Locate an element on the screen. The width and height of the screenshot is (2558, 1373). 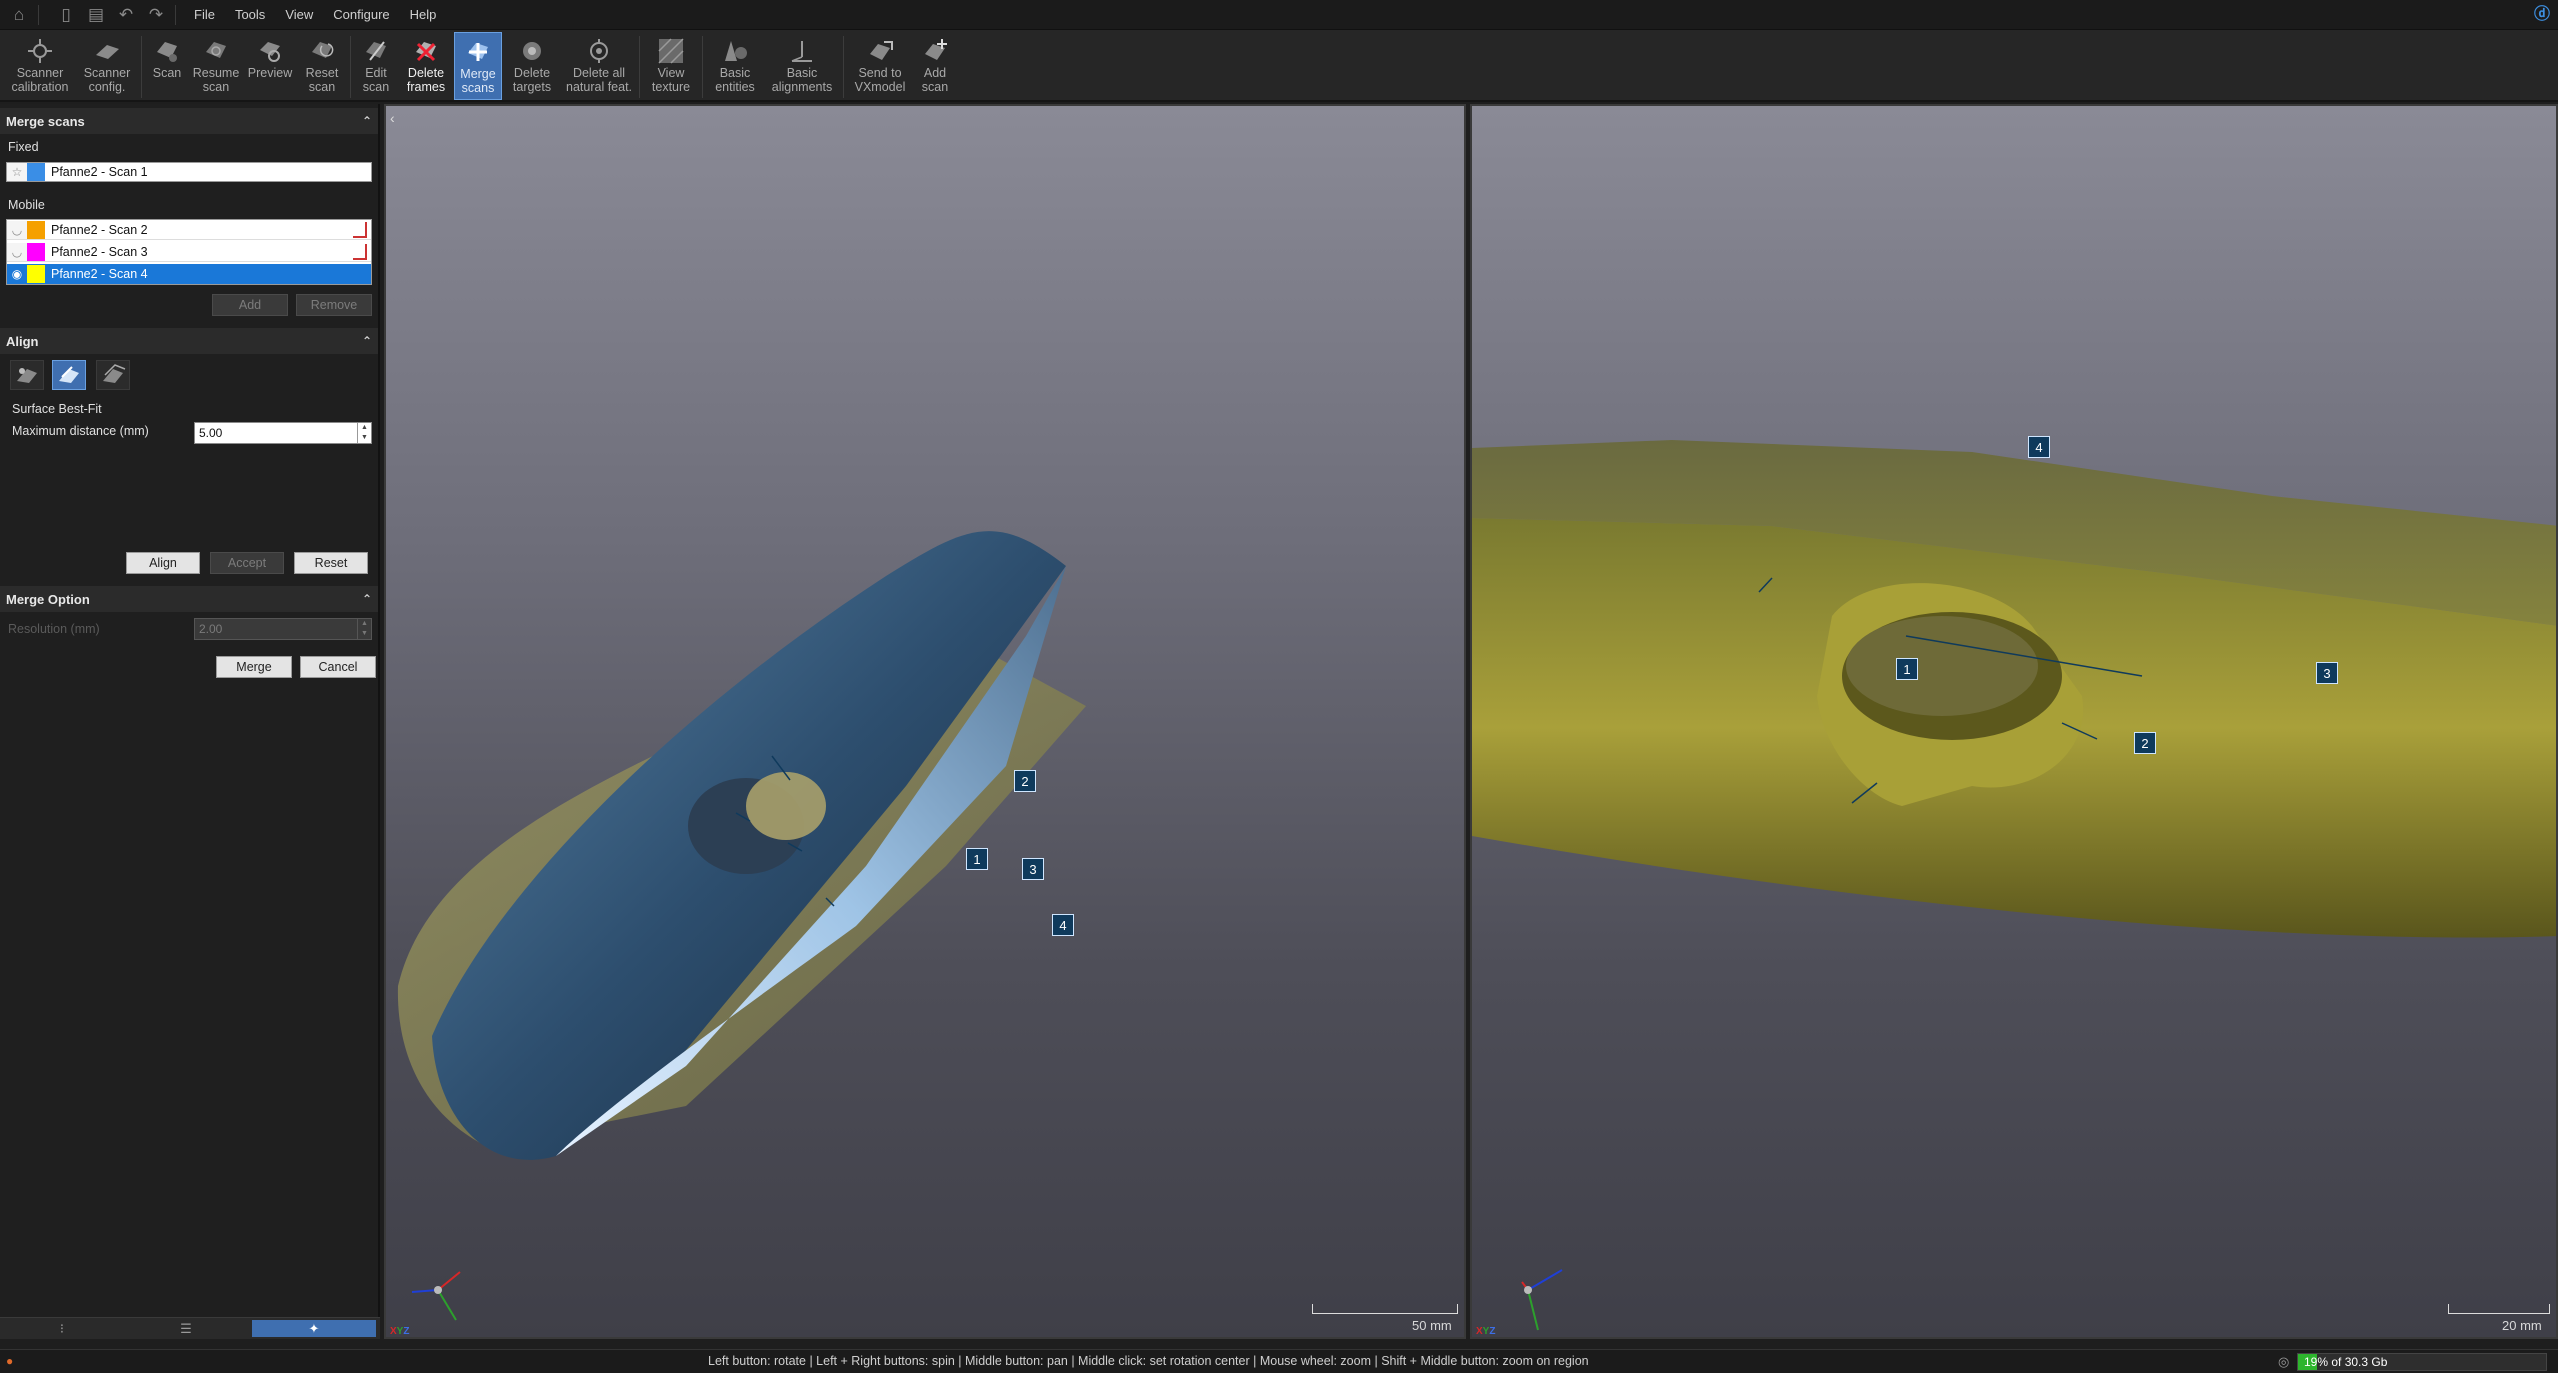
align-tool-manual is located at coordinates (113, 375).